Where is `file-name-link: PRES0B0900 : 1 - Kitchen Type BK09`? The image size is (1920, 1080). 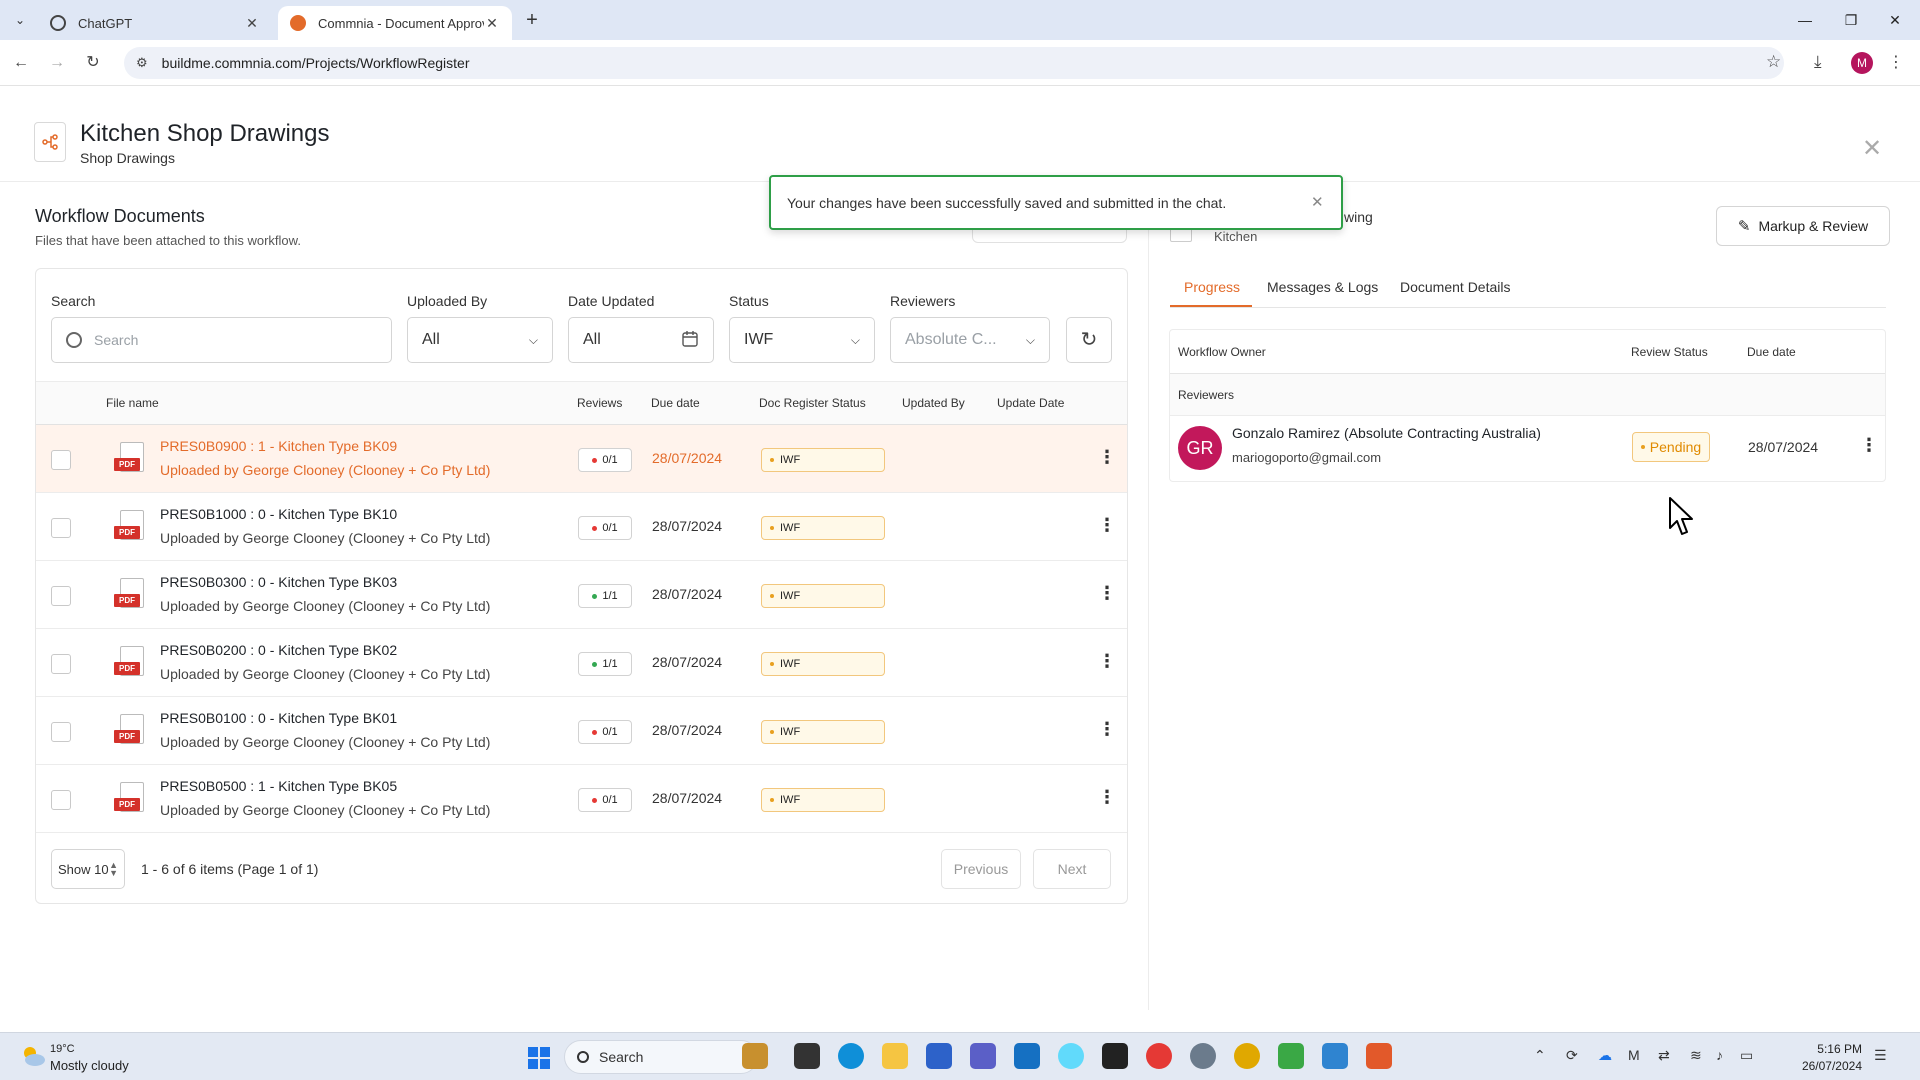 file-name-link: PRES0B0900 : 1 - Kitchen Type BK09 is located at coordinates (278, 446).